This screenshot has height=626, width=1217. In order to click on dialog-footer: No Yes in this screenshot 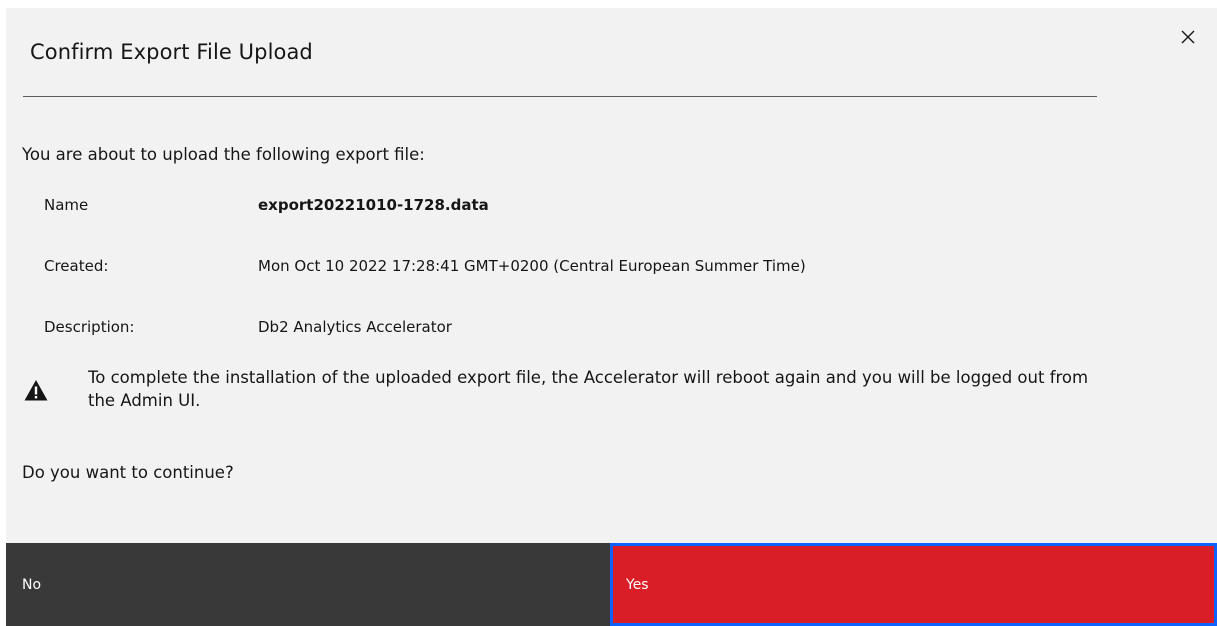, I will do `click(611, 584)`.